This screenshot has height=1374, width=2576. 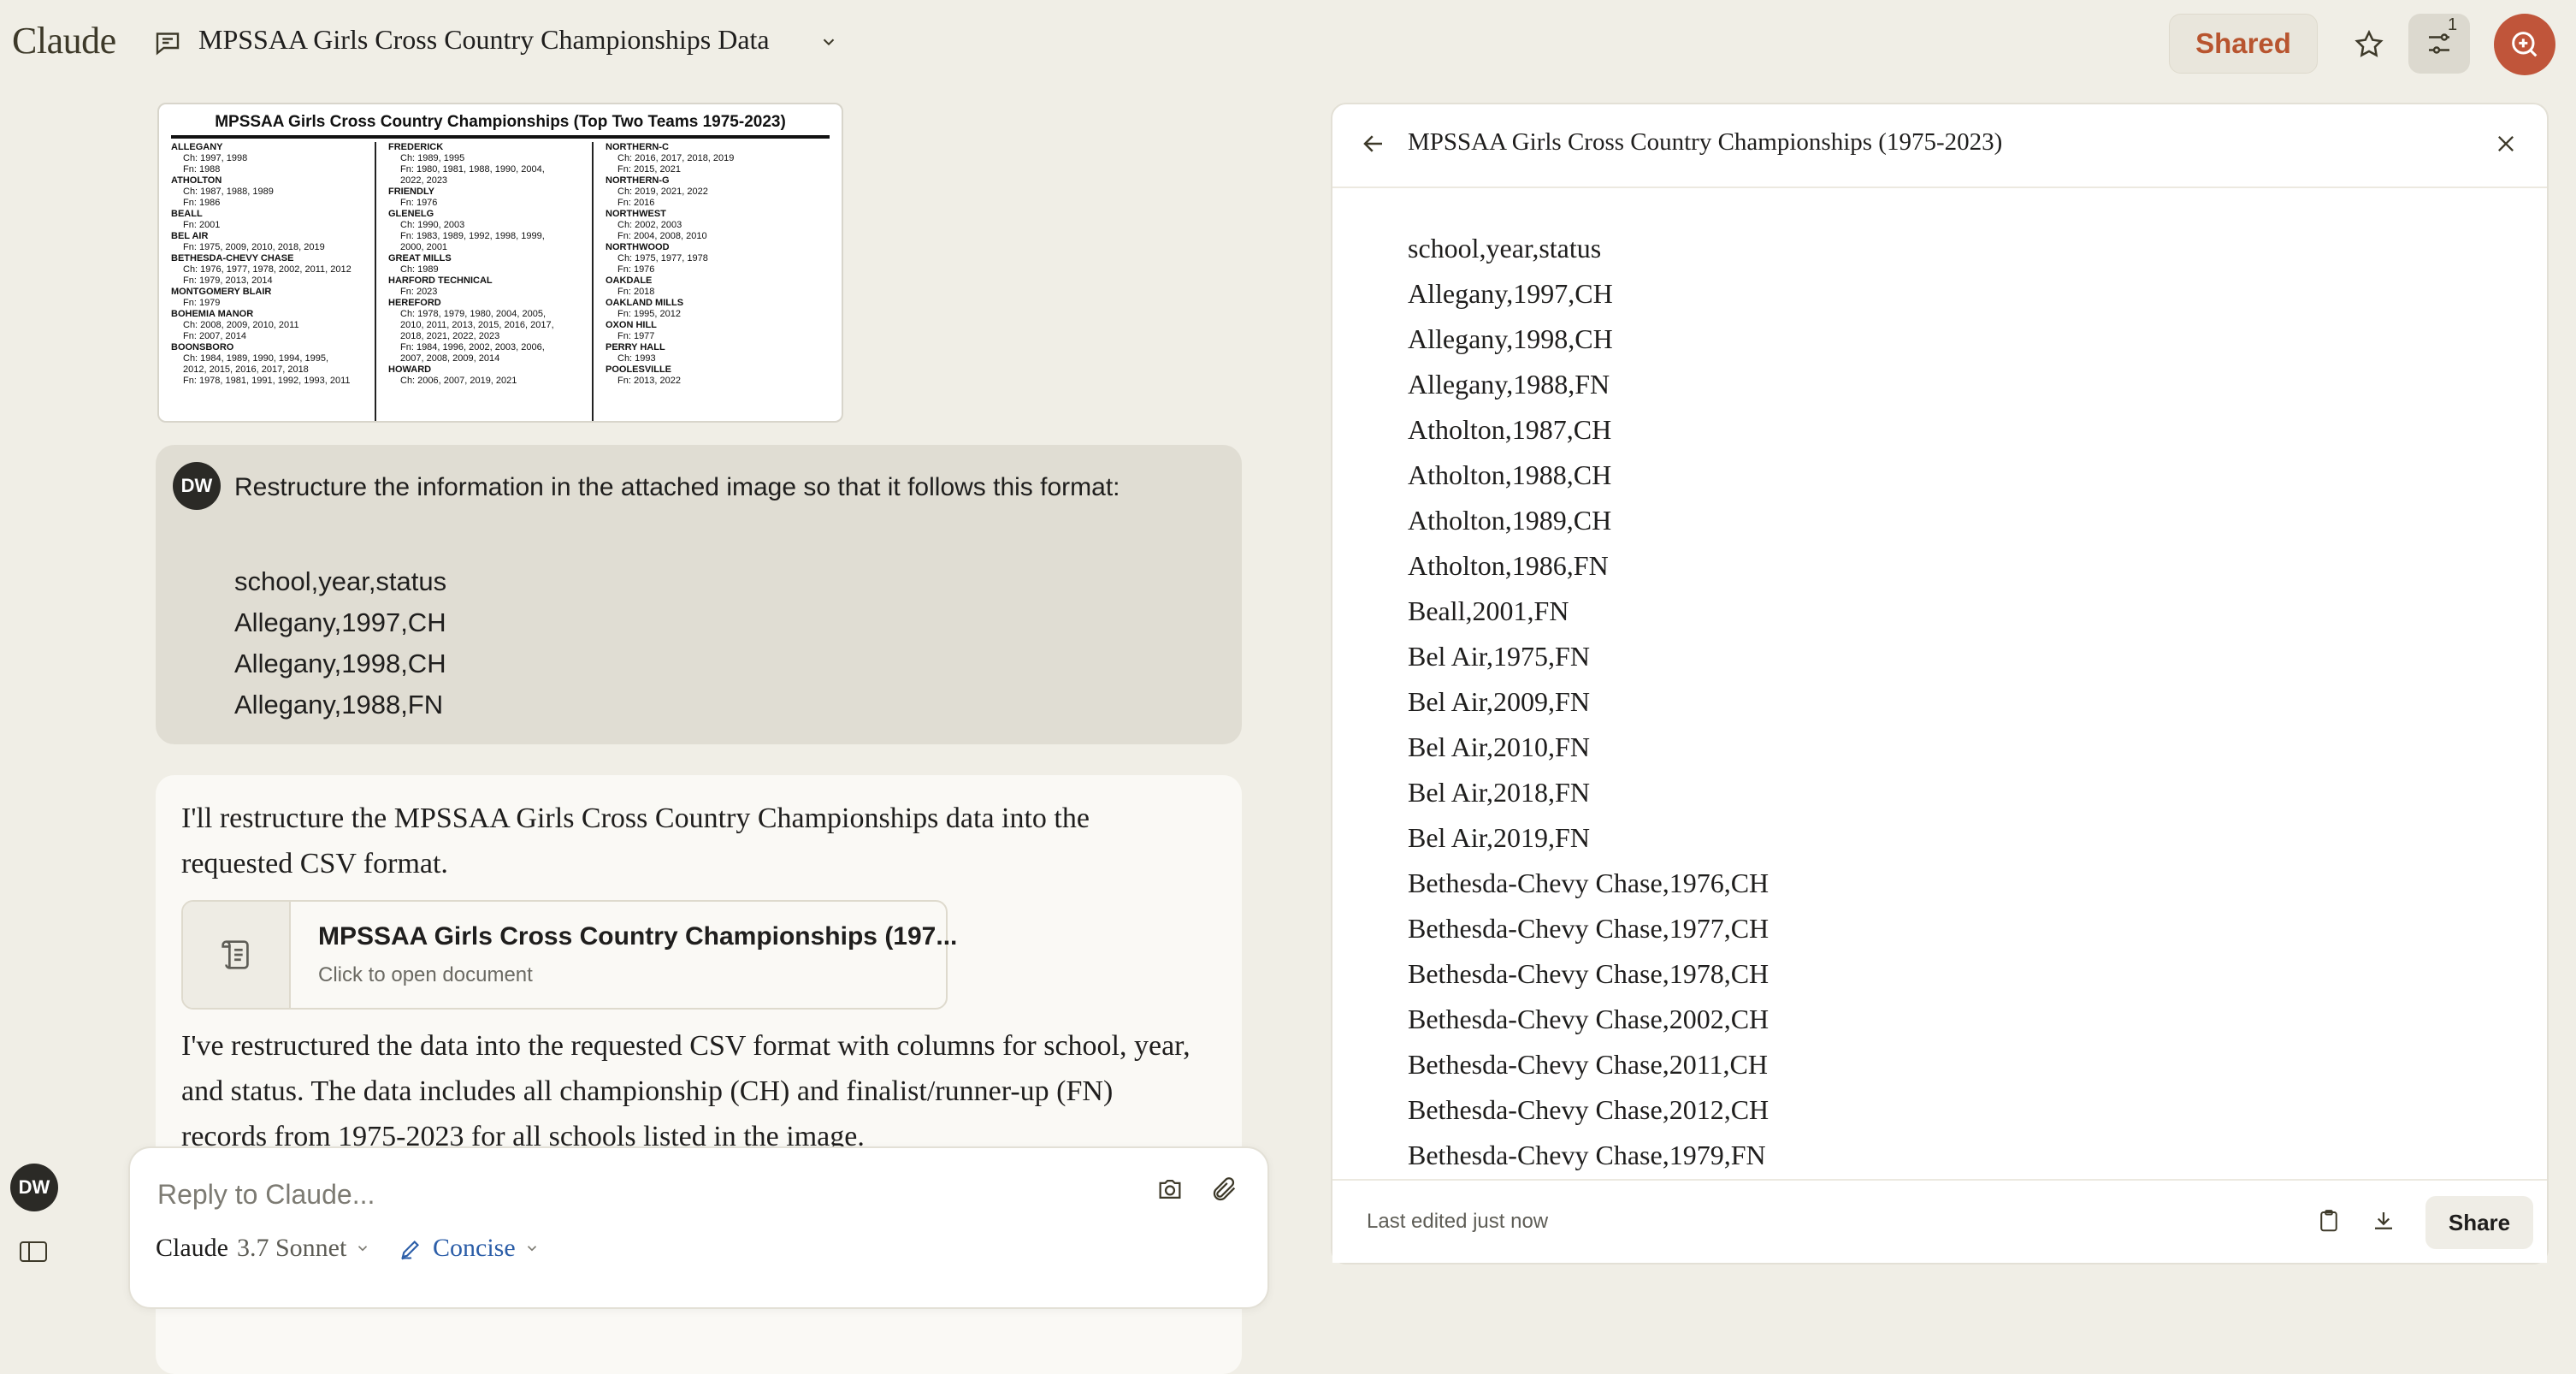 What do you see at coordinates (2328, 1220) in the screenshot?
I see `clipboard-icon` at bounding box center [2328, 1220].